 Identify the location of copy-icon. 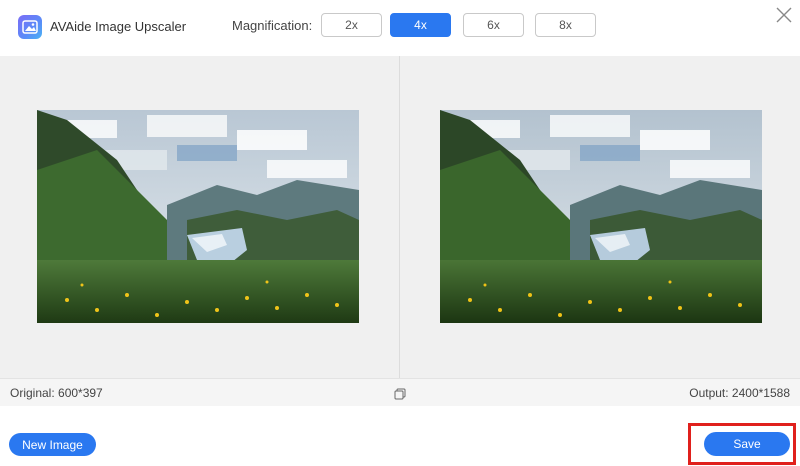
(400, 393).